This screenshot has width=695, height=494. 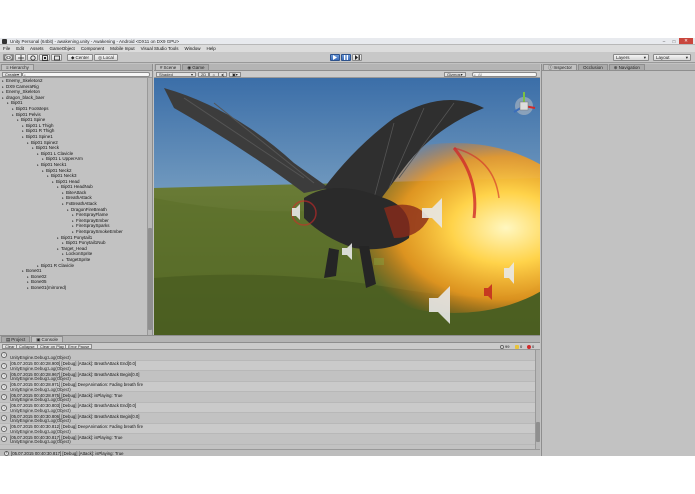 I want to click on move-tool-button, so click(x=20, y=57).